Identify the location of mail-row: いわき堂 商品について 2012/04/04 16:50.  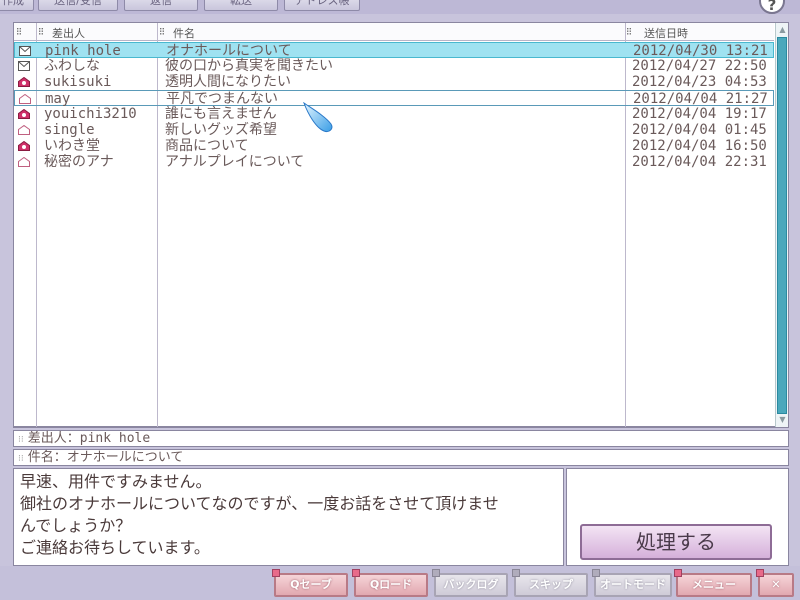
(394, 146).